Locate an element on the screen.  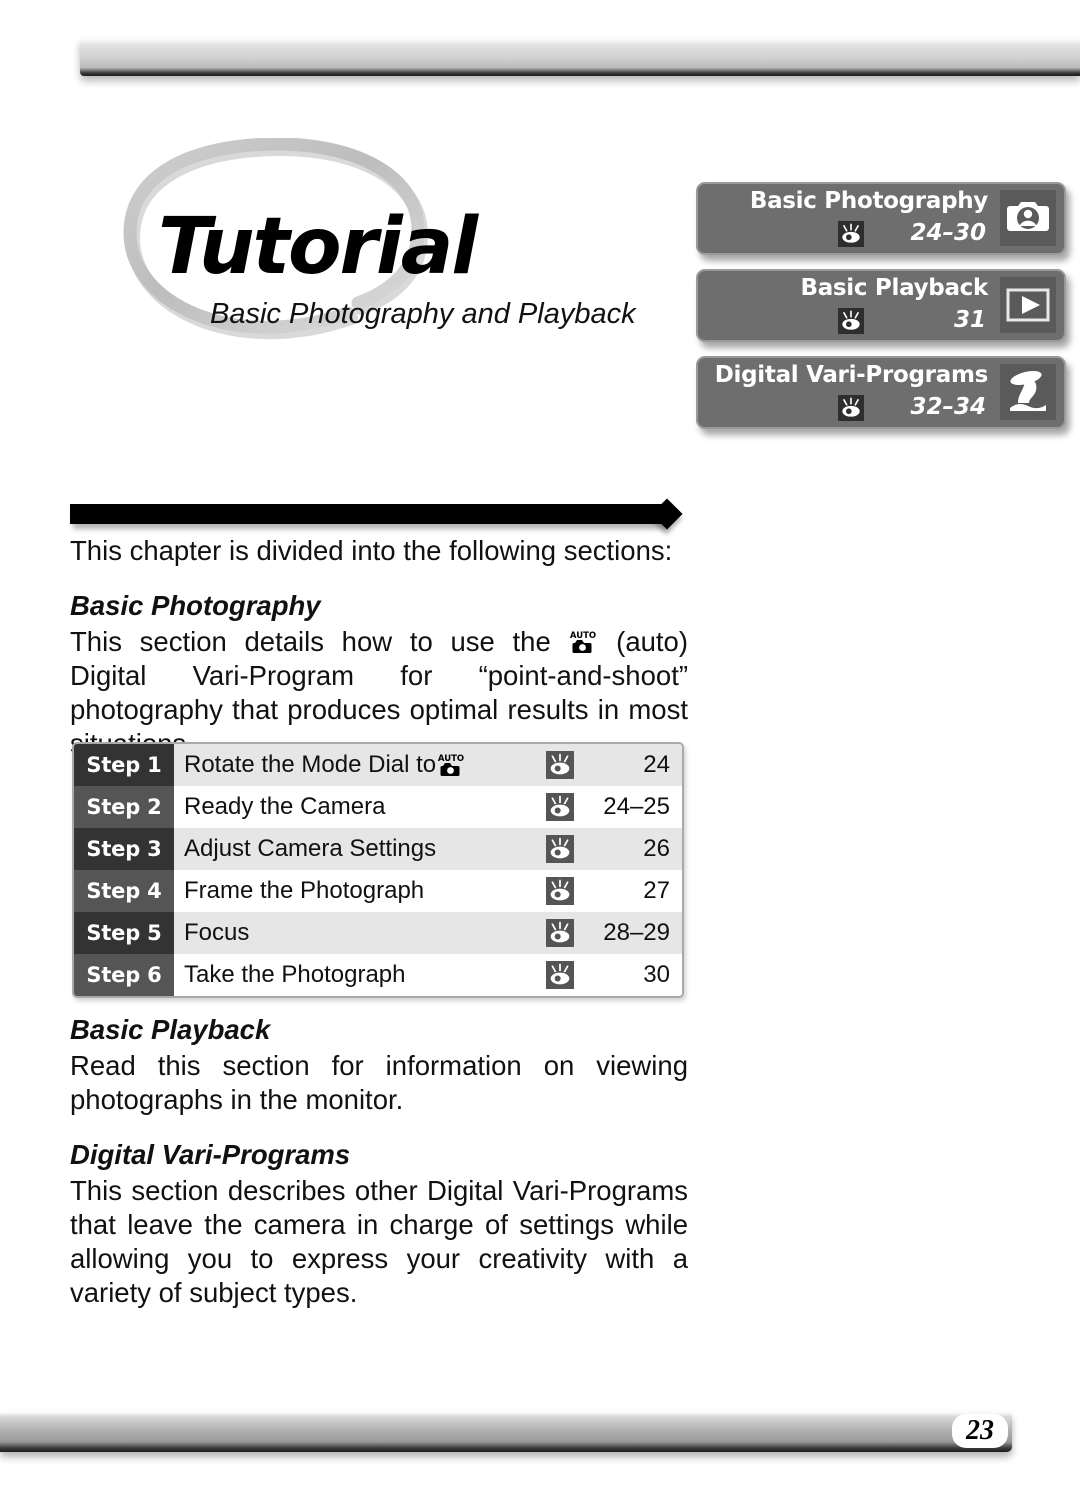
step-tag: Step 4 is located at coordinates (124, 891).